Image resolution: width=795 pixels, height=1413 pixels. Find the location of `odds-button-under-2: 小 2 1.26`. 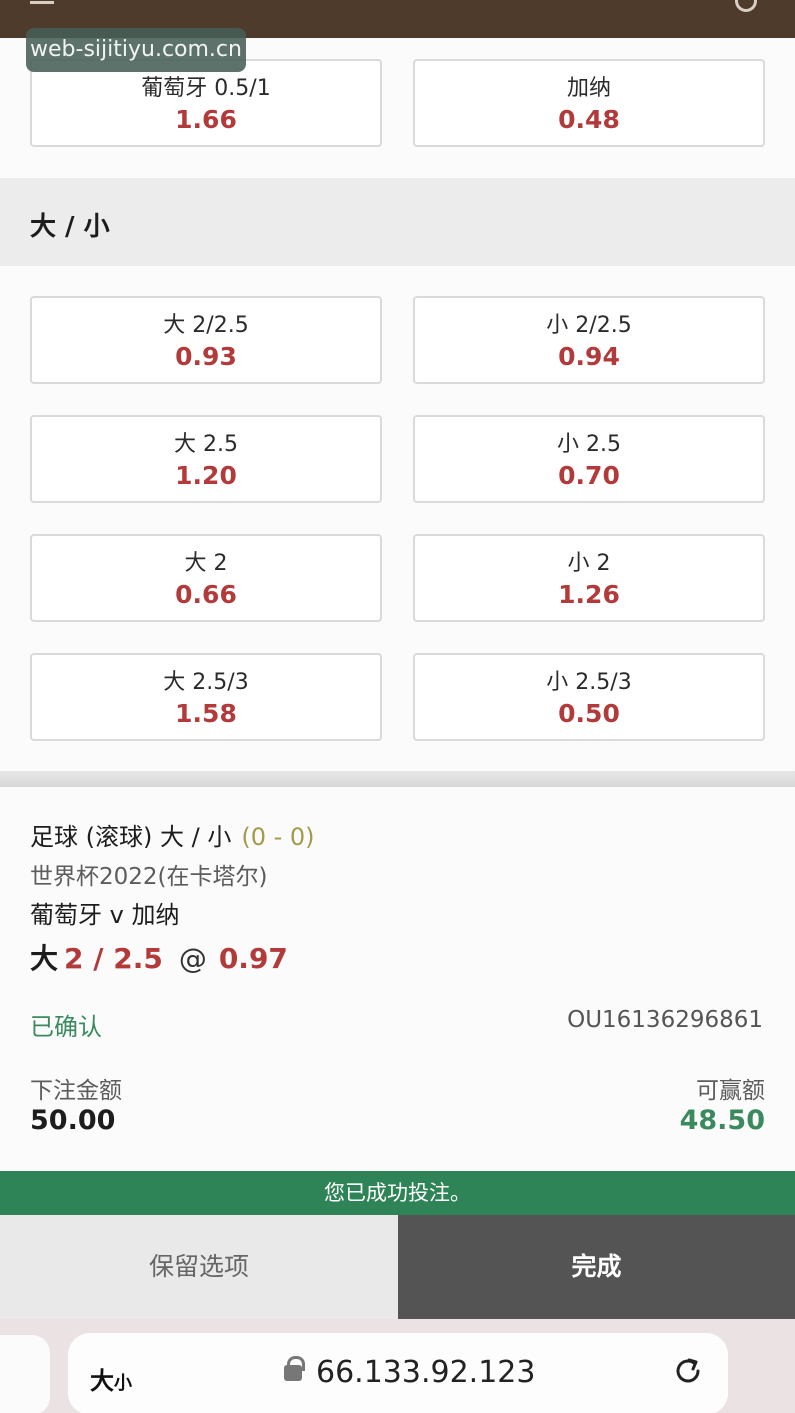

odds-button-under-2: 小 2 1.26 is located at coordinates (589, 578).